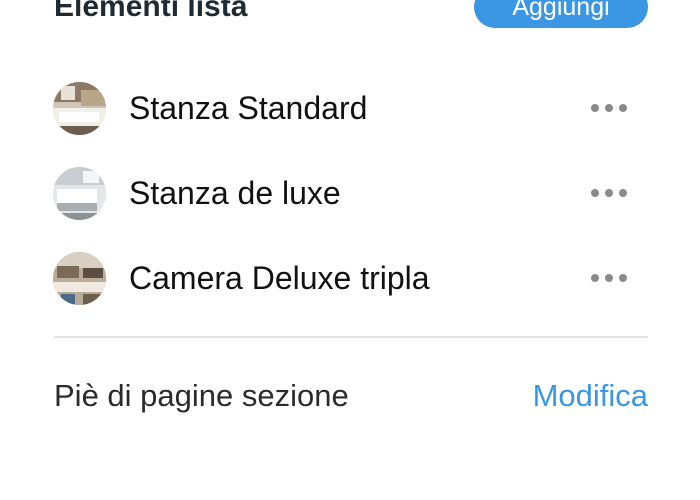 This screenshot has height=500, width=700. I want to click on list-item-label: Stanza de luxe, so click(235, 193).